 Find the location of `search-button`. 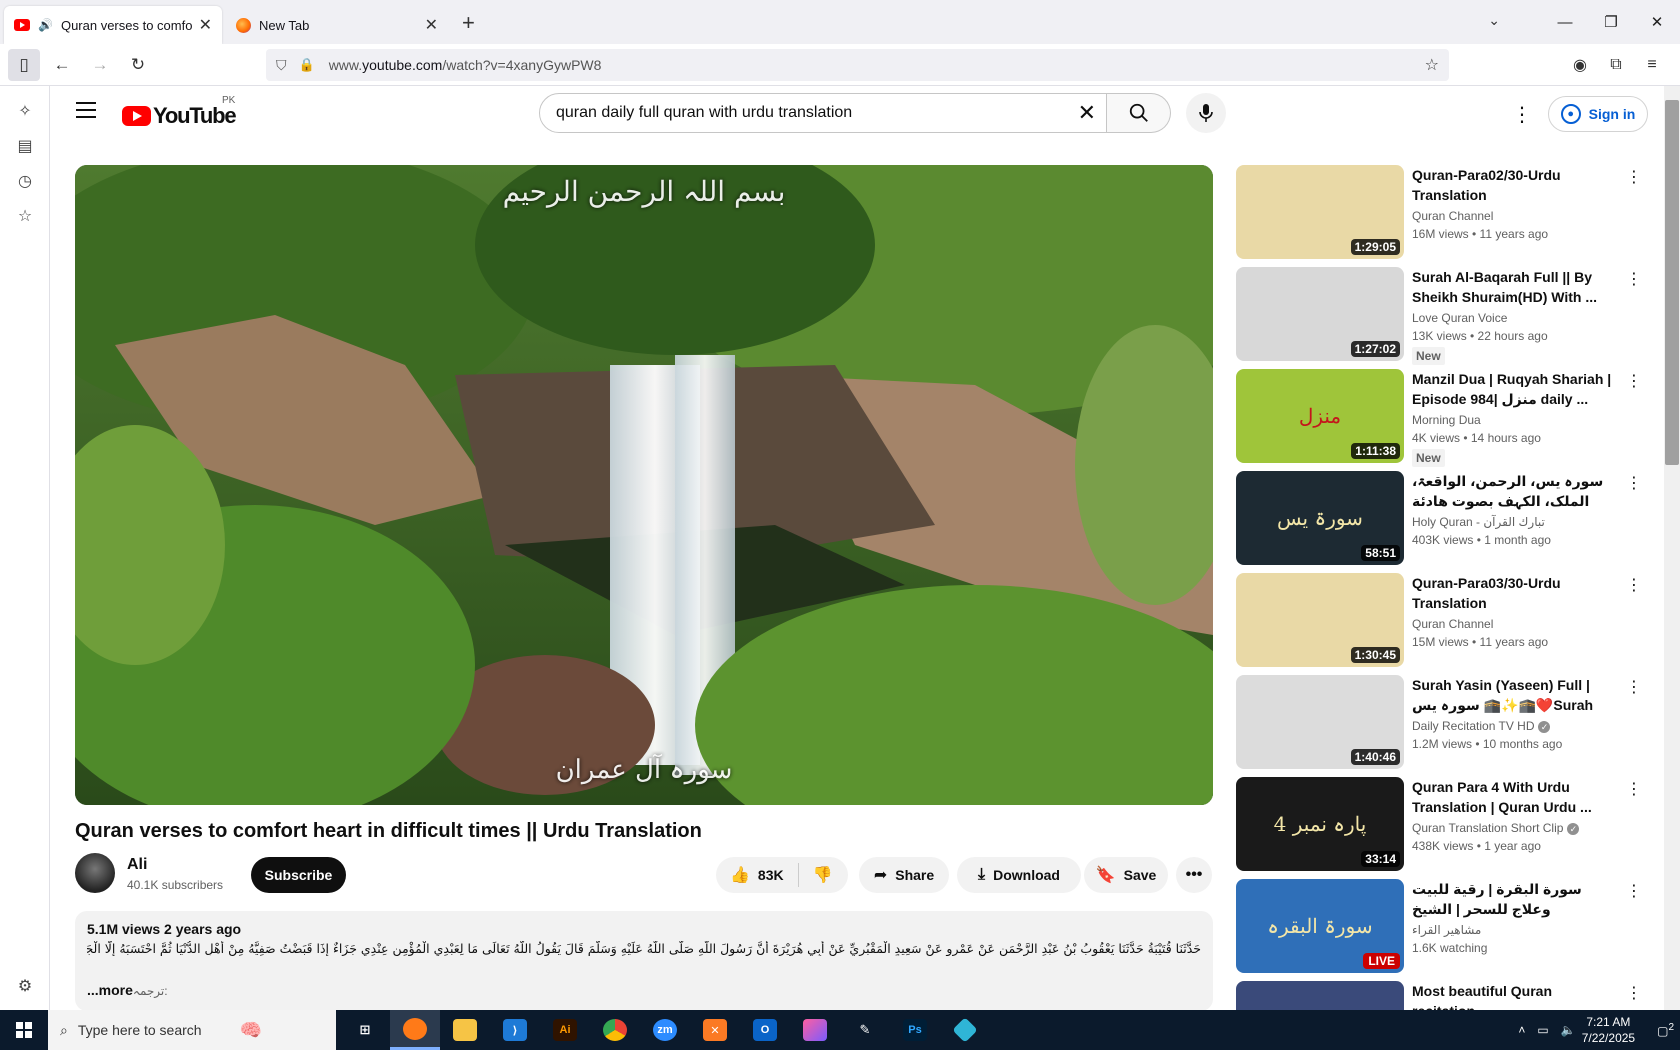

search-button is located at coordinates (1139, 113).